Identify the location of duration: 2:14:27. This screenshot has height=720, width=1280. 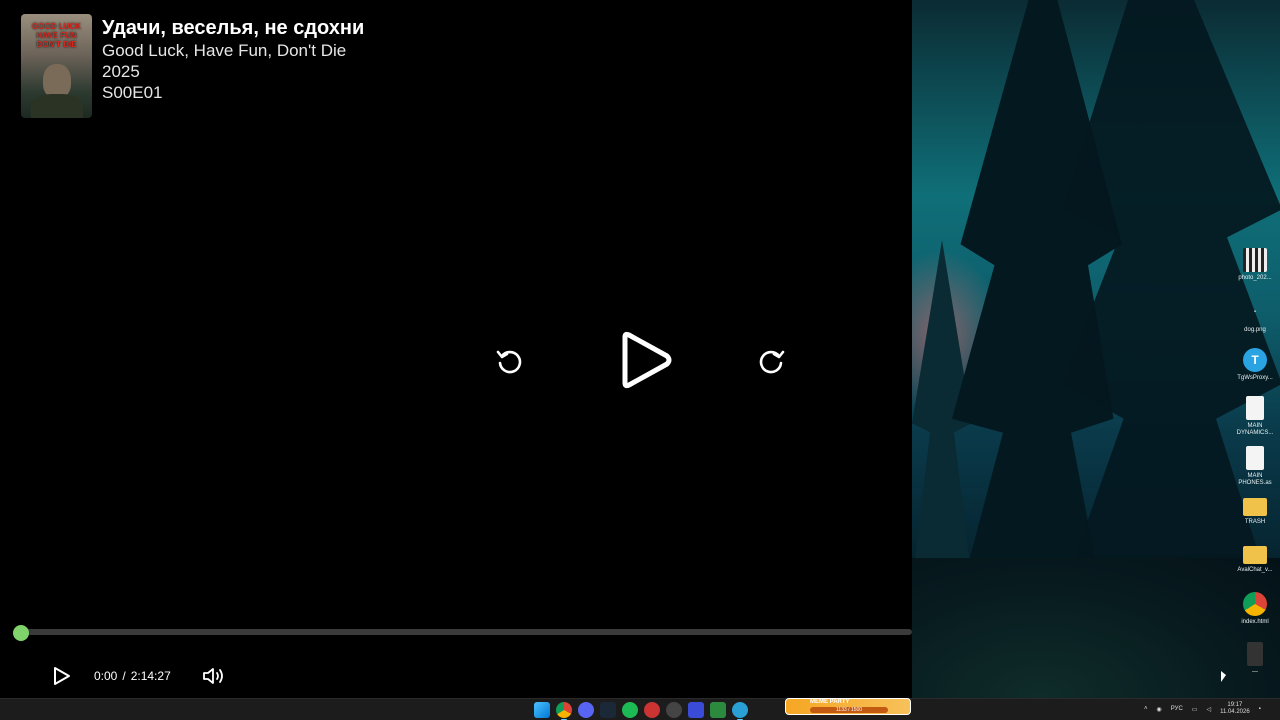
(150, 676).